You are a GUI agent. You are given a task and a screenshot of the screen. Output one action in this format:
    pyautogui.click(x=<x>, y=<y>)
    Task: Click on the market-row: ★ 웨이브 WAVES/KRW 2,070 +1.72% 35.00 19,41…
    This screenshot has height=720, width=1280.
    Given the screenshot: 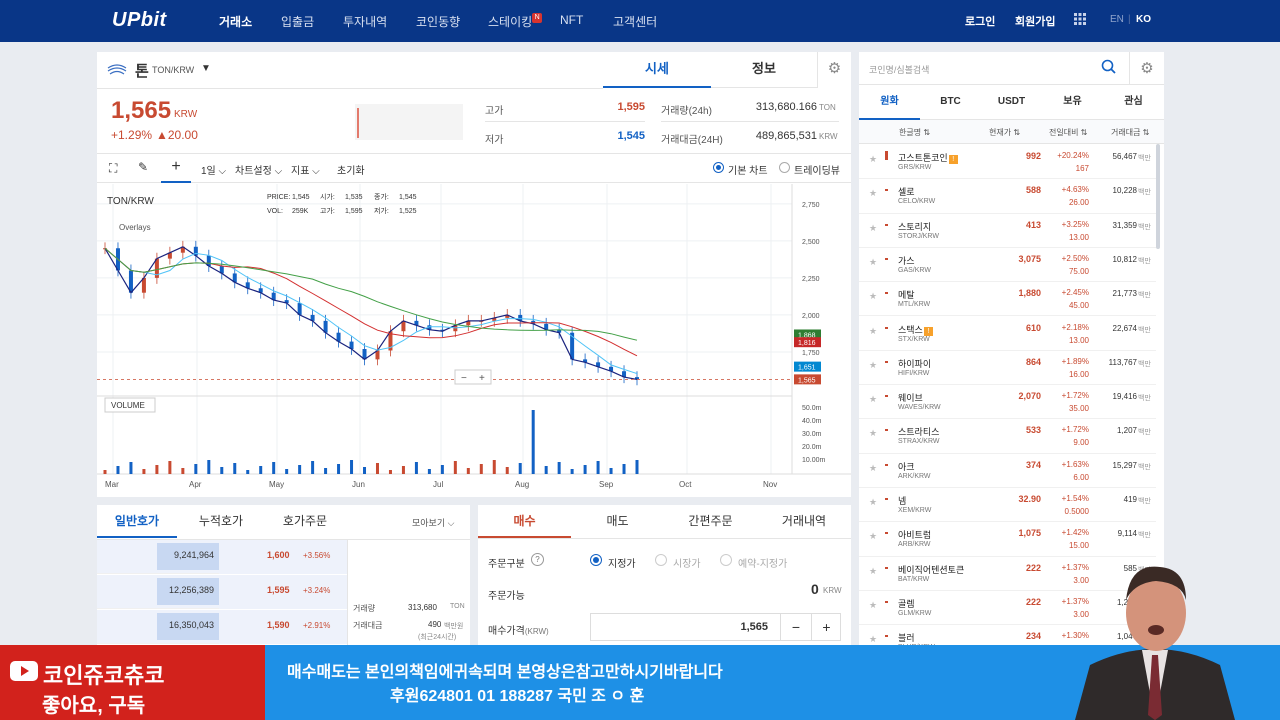 What is the action you would take?
    pyautogui.click(x=1007, y=402)
    